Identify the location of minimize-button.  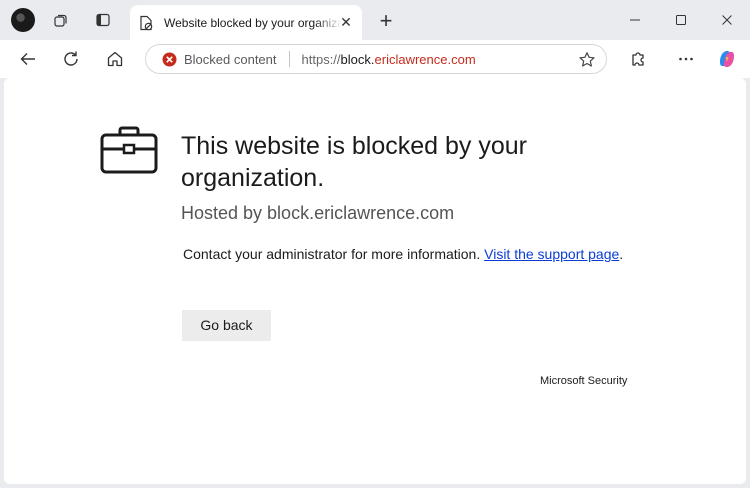
(635, 20).